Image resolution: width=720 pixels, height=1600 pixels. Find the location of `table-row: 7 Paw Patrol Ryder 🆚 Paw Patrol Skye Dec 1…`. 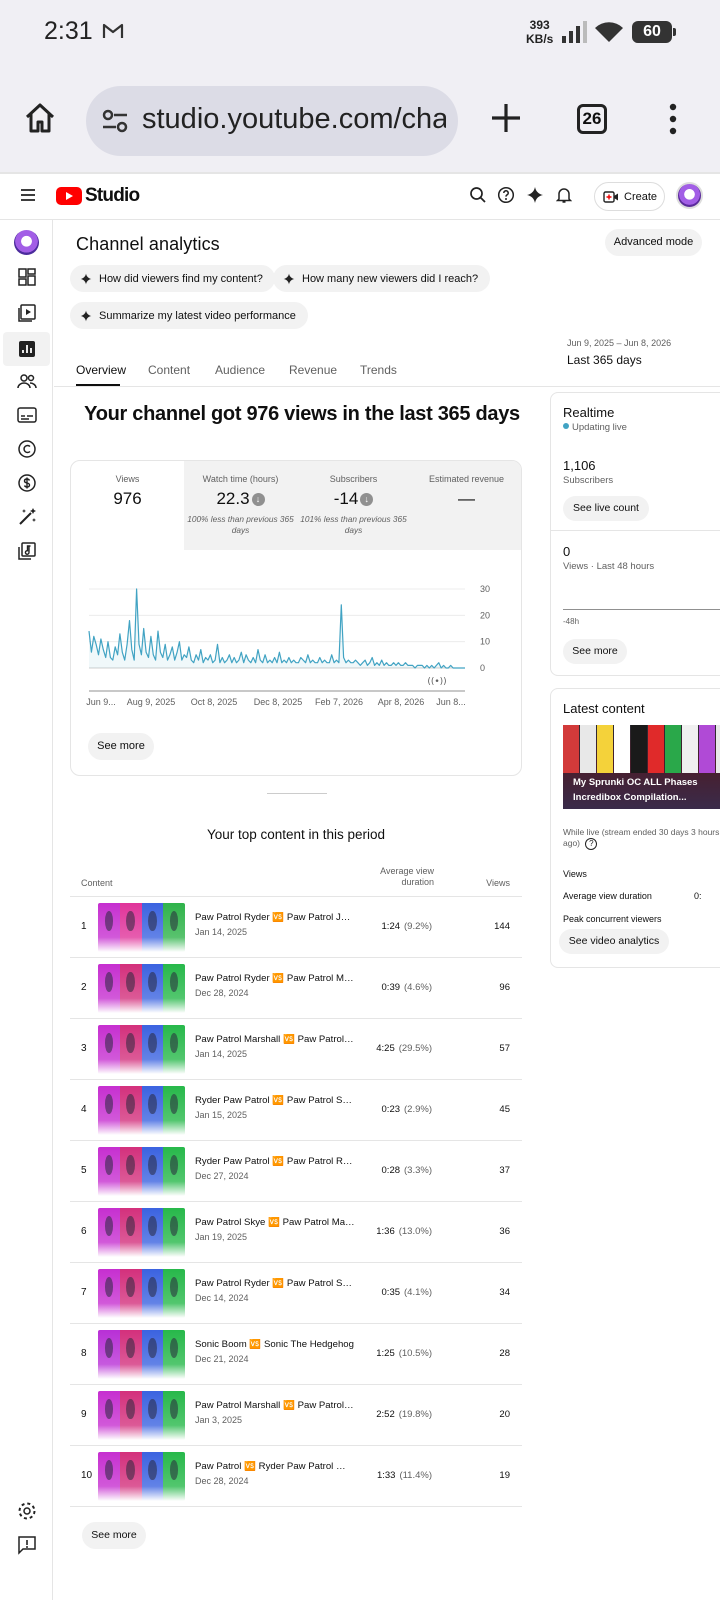

table-row: 7 Paw Patrol Ryder 🆚 Paw Patrol Skye Dec 1… is located at coordinates (296, 1292).